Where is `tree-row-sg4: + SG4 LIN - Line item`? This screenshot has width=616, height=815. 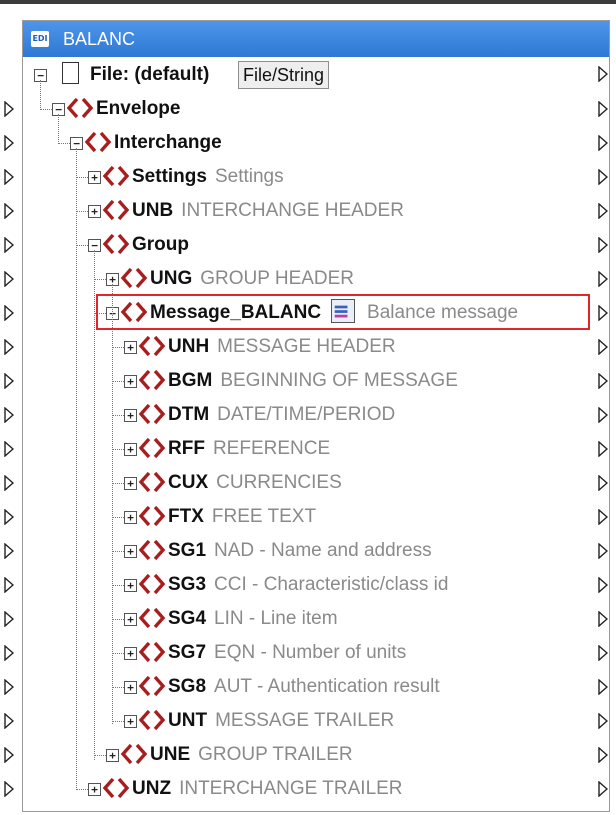
tree-row-sg4: + SG4 LIN - Line item is located at coordinates (357, 619).